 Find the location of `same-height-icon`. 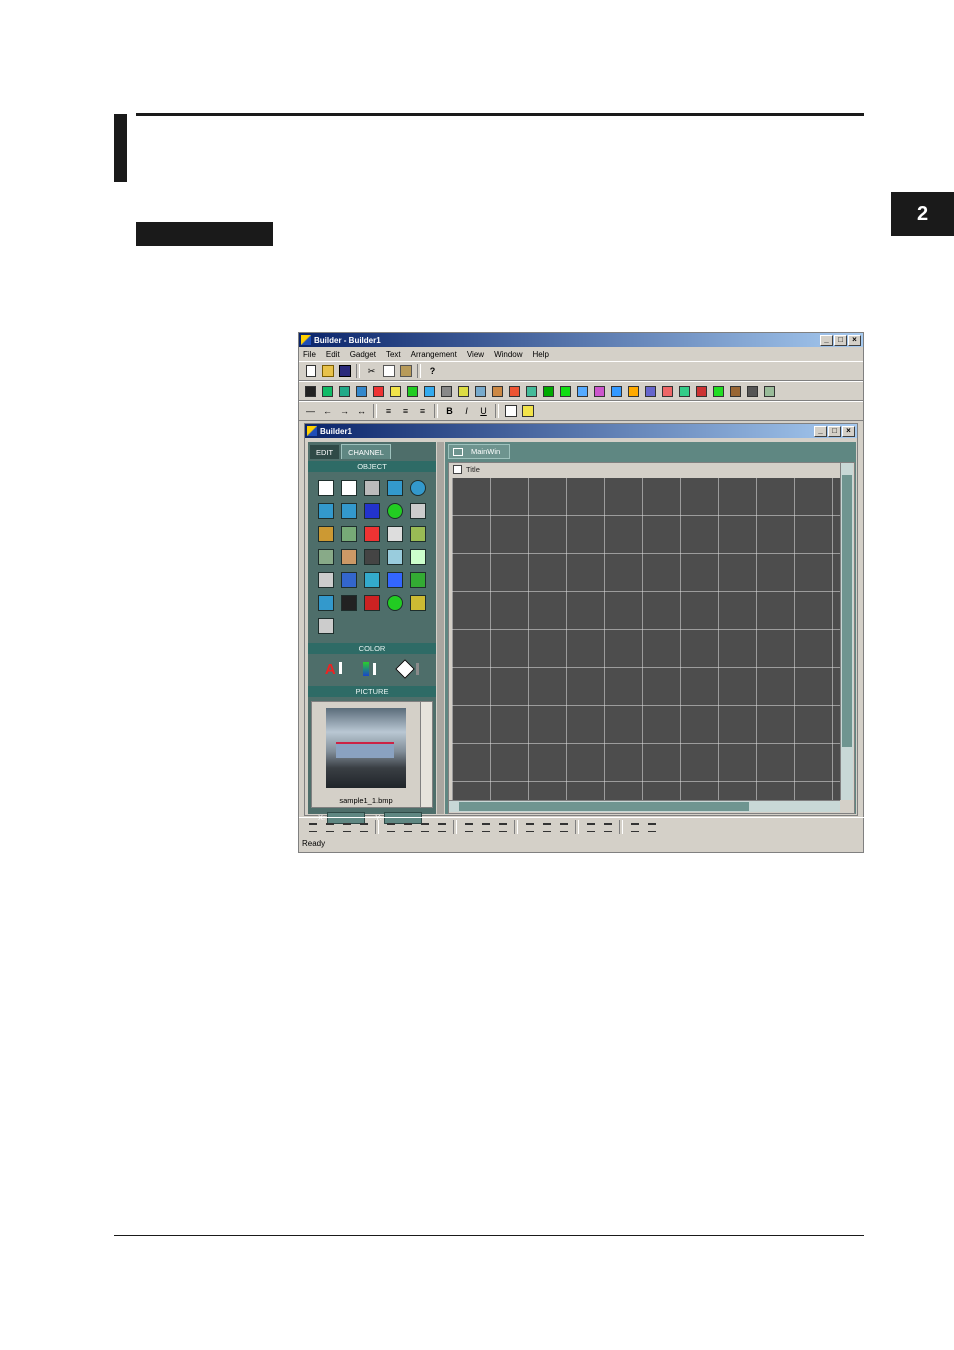

same-height-icon is located at coordinates (651, 827).